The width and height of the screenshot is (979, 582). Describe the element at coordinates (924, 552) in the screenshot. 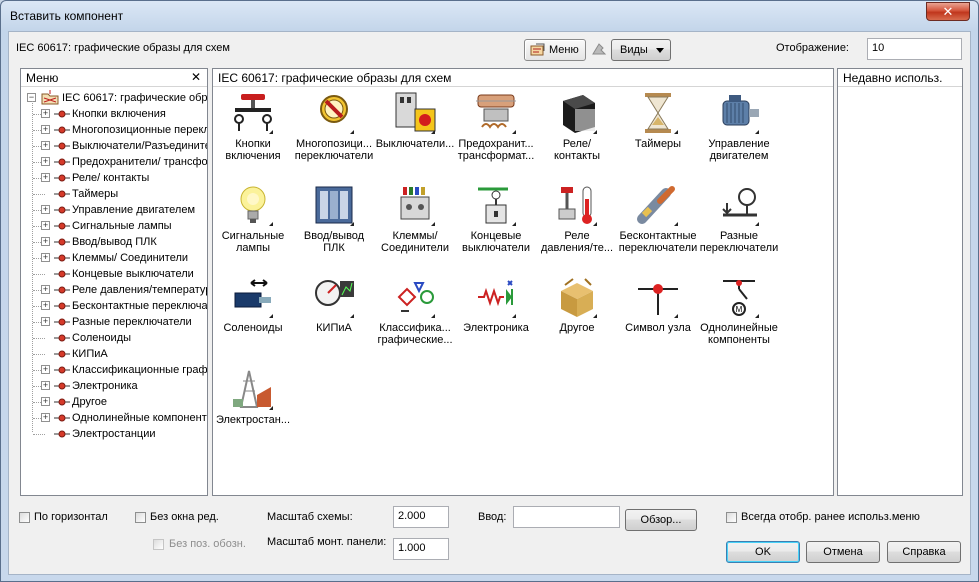

I see `help-button: Справка` at that location.